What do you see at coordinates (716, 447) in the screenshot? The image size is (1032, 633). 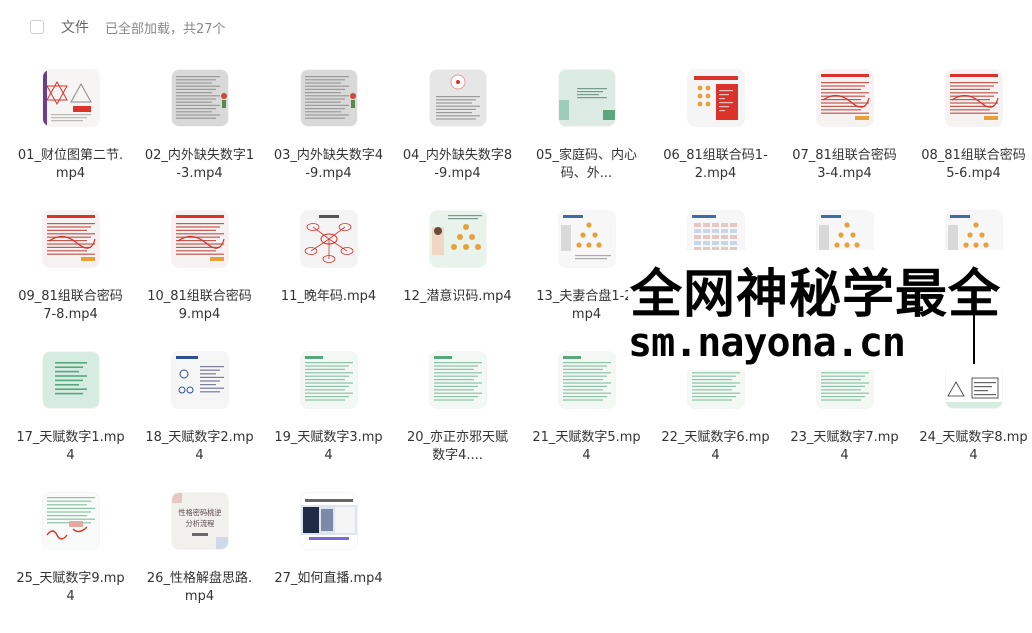 I see `file-name: 22_天赋数字6.mp4` at bounding box center [716, 447].